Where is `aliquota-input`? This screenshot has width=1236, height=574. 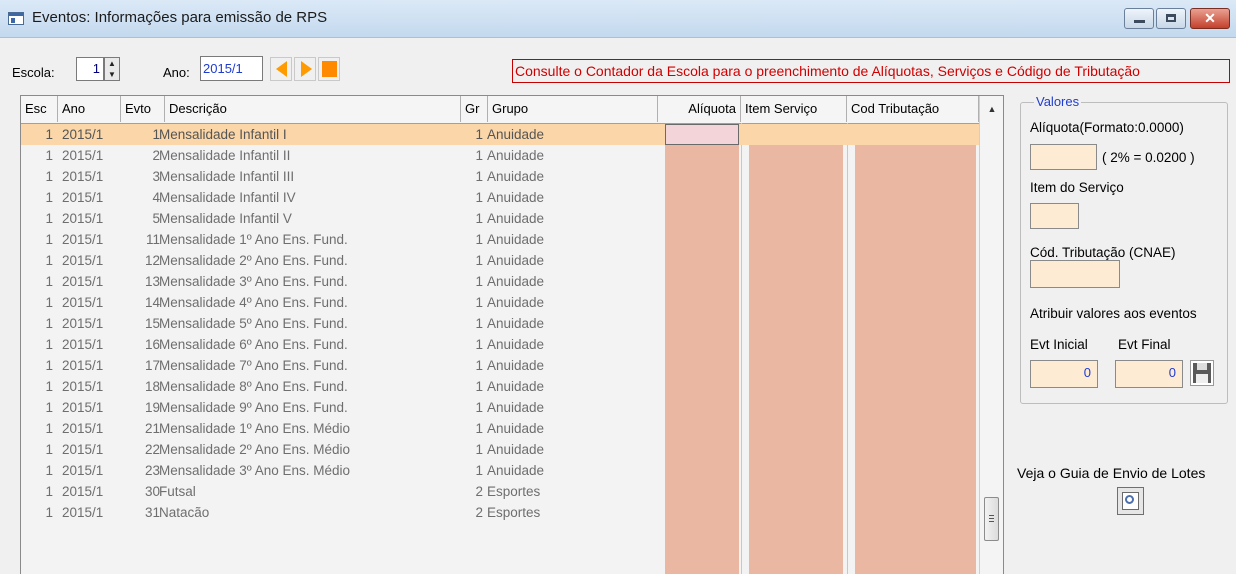
aliquota-input is located at coordinates (1063, 157).